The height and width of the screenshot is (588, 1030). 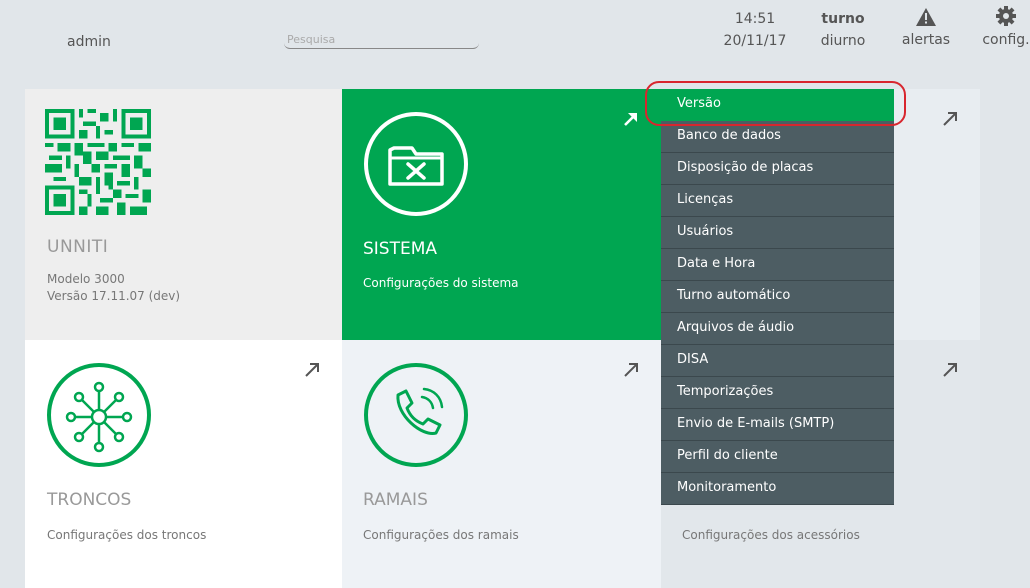 I want to click on menu-item-temporizacoes: Temporizações, so click(x=777, y=393).